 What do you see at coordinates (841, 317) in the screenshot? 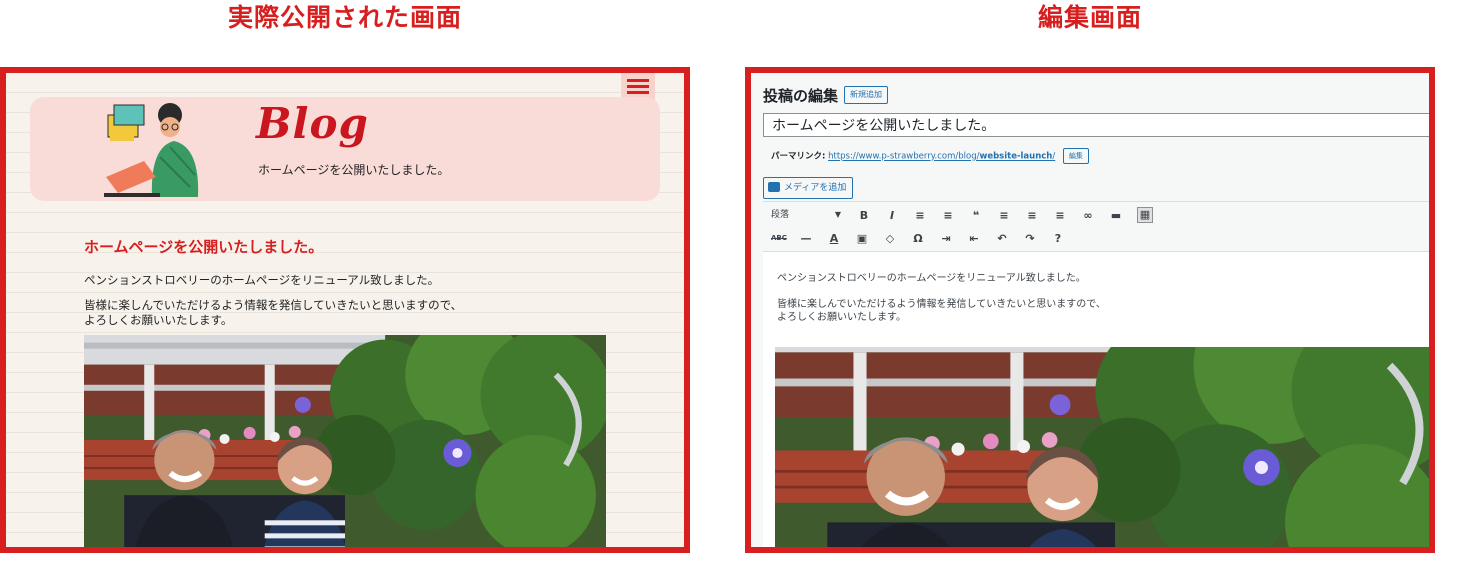
I see `editor-paragraph: よろしくお願いいたします。` at bounding box center [841, 317].